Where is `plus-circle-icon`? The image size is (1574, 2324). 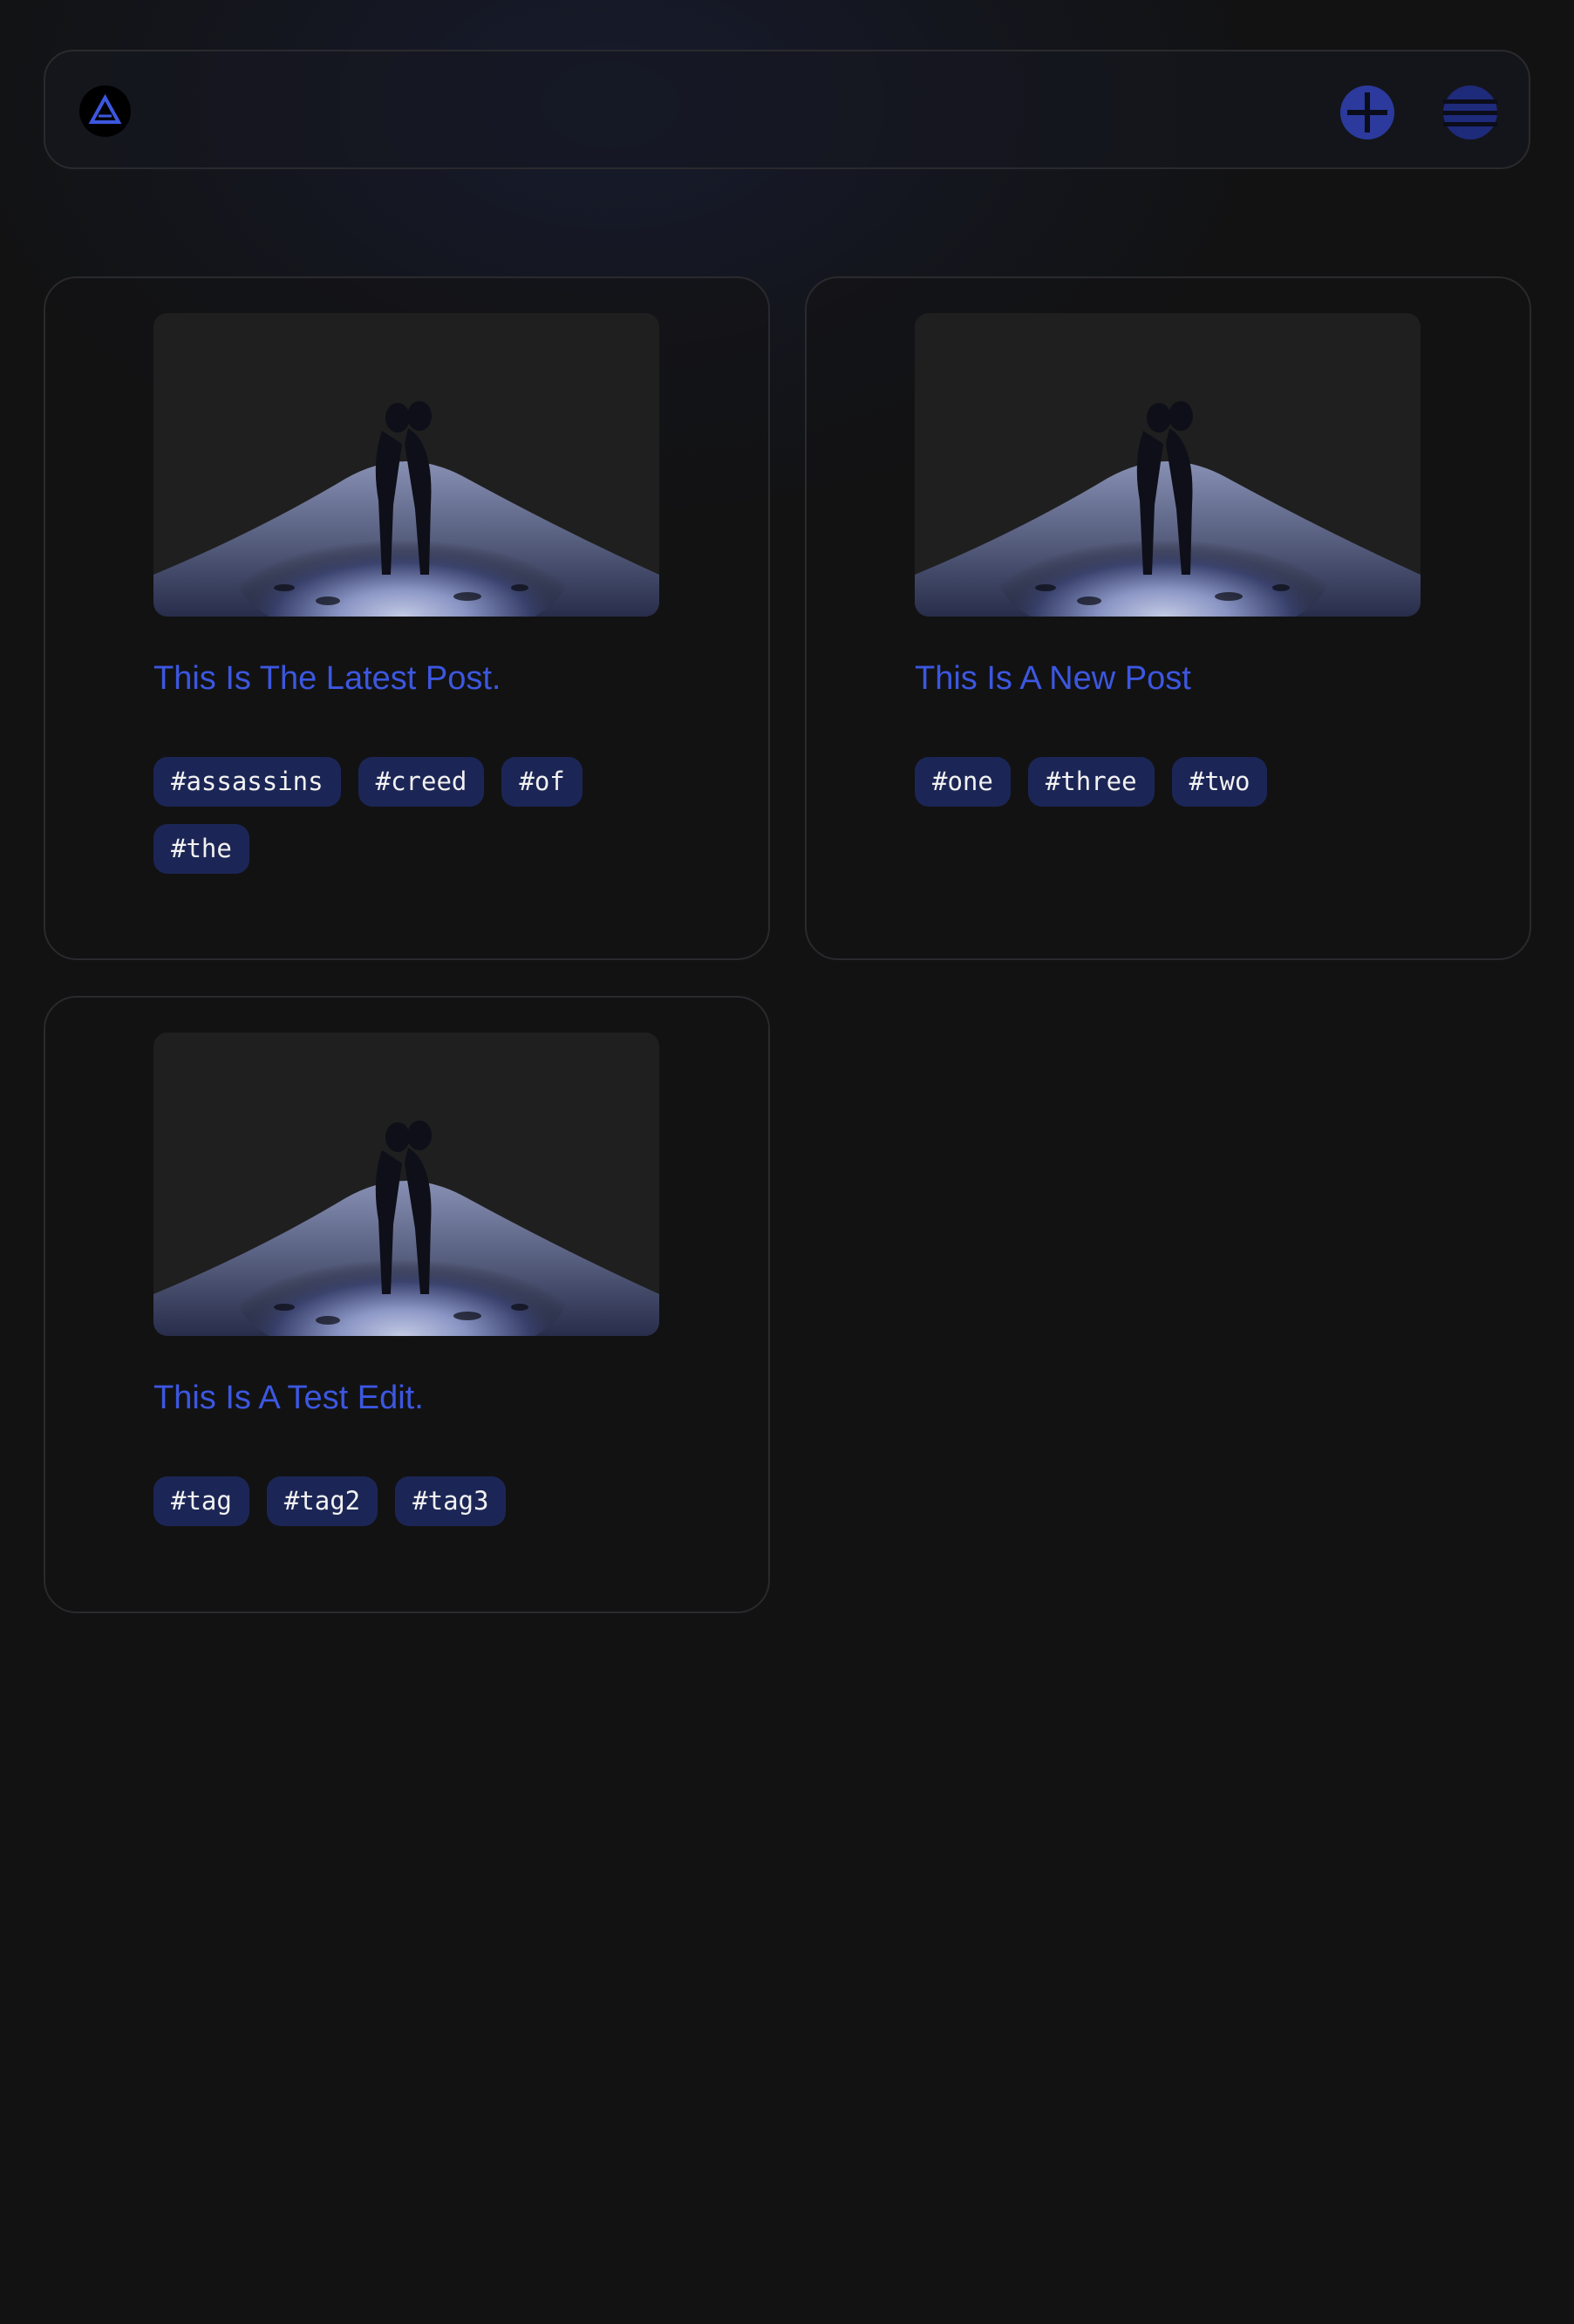
plus-circle-icon is located at coordinates (1367, 112).